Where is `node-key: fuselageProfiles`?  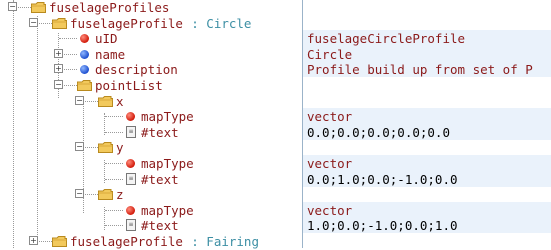 node-key: fuselageProfiles is located at coordinates (109, 7).